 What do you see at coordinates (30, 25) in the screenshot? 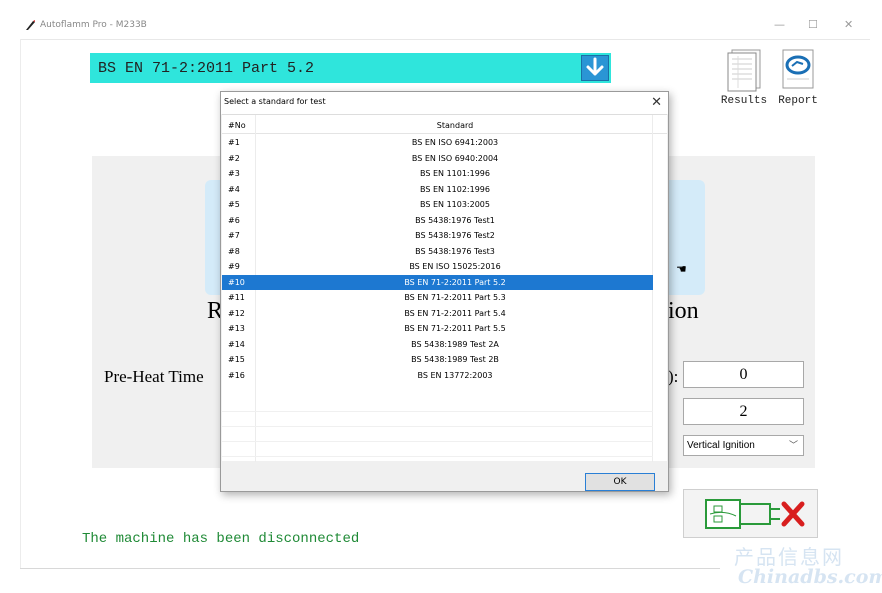
I see `app-logo-icon` at bounding box center [30, 25].